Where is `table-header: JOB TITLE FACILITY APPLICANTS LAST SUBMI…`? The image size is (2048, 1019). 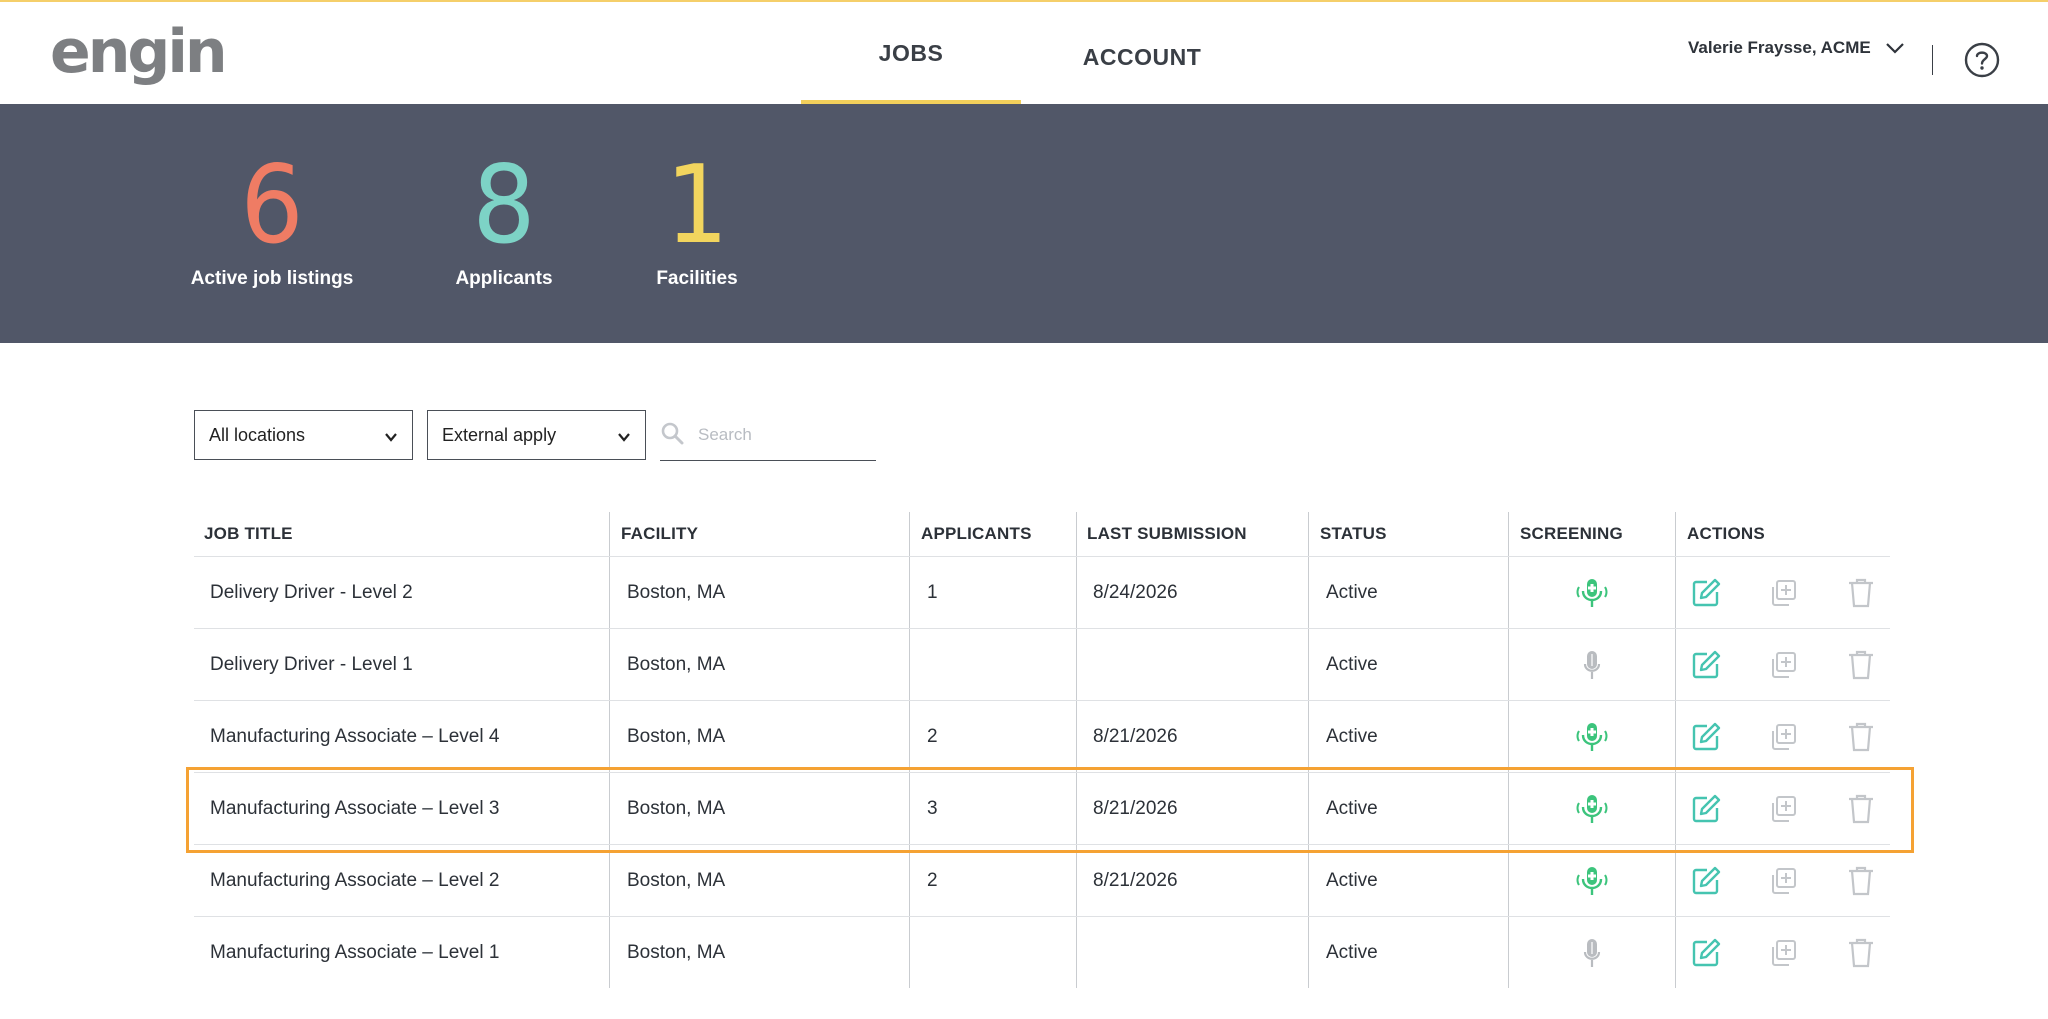
table-header: JOB TITLE FACILITY APPLICANTS LAST SUBMI… is located at coordinates (1042, 534).